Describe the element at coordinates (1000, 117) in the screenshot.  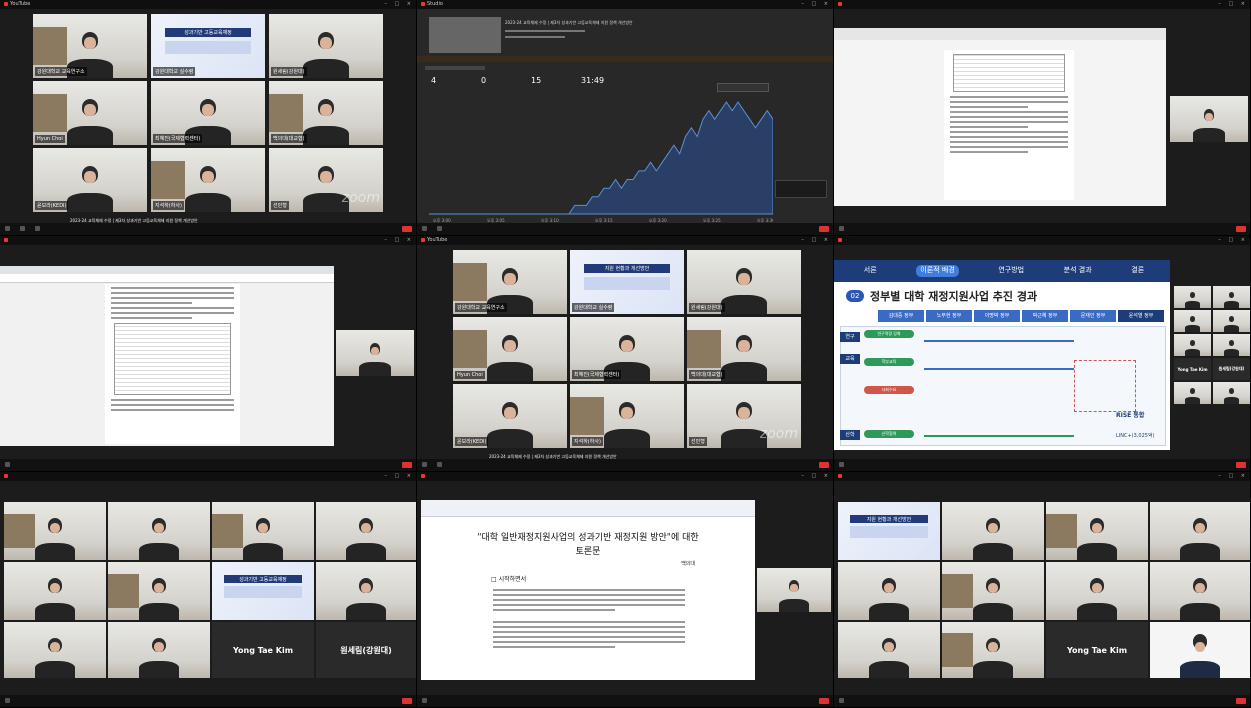
I see `shared-doc-window` at that location.